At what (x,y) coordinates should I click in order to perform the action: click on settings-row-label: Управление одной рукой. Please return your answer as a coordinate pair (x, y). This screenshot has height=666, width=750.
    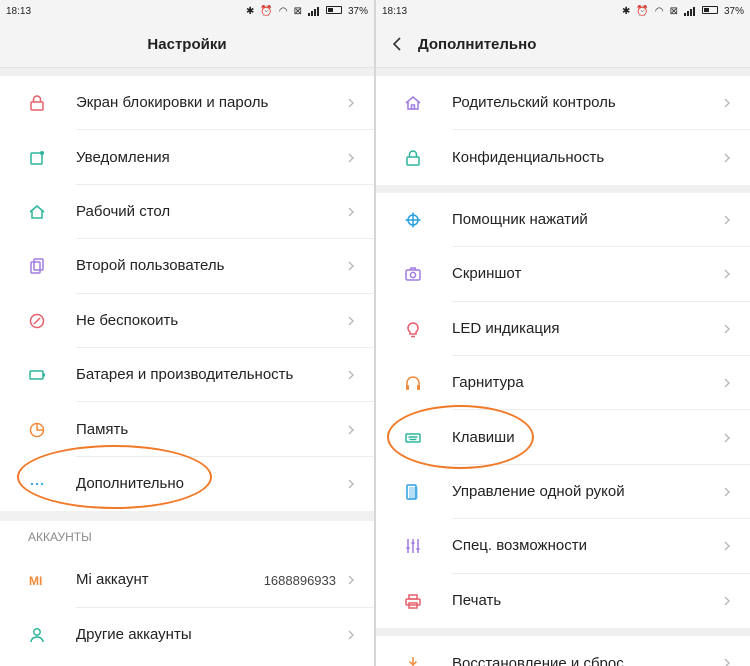
    Looking at the image, I should click on (601, 492).